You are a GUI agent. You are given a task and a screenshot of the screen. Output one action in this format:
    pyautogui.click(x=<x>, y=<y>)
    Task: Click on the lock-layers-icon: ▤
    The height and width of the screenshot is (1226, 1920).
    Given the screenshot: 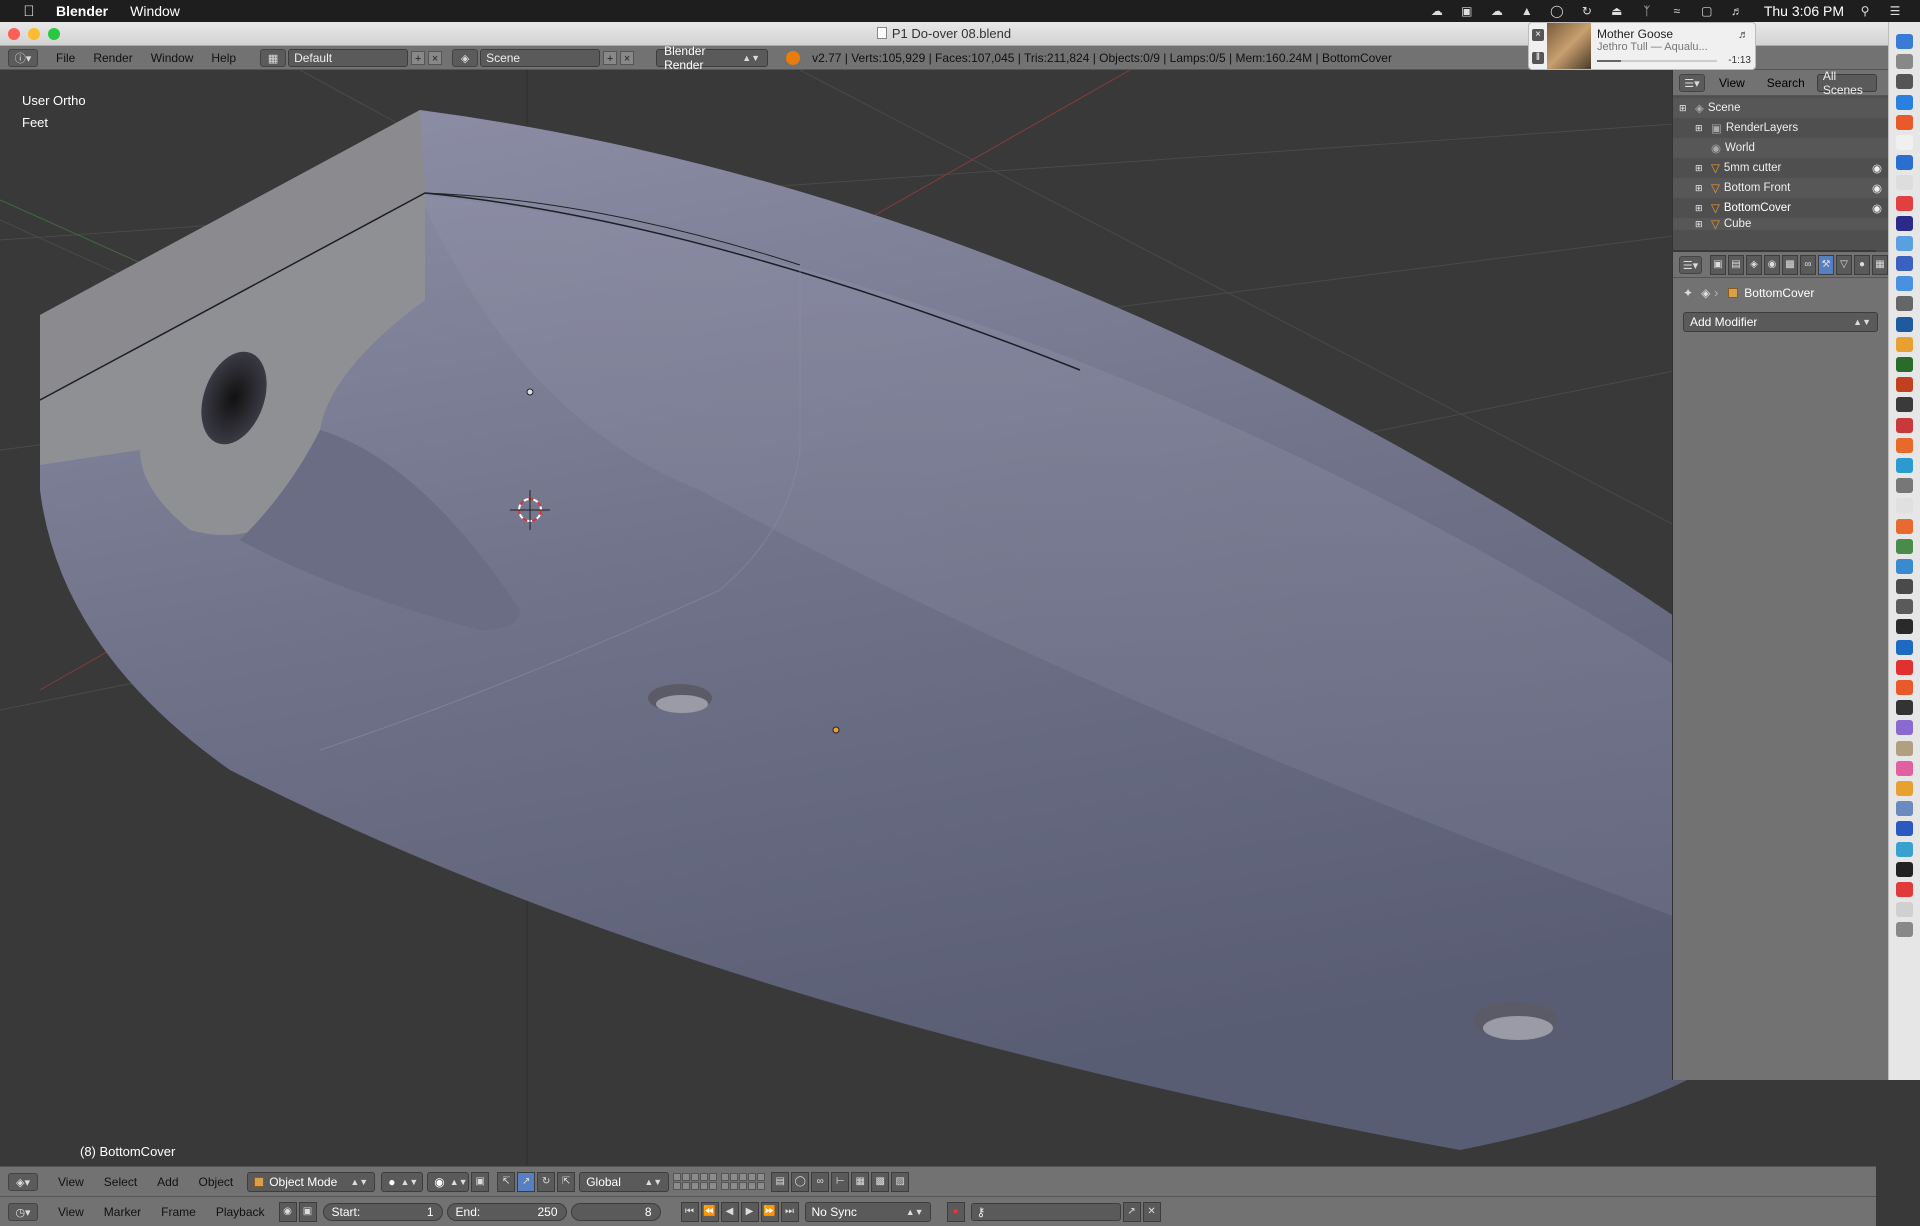 What is the action you would take?
    pyautogui.click(x=780, y=1181)
    